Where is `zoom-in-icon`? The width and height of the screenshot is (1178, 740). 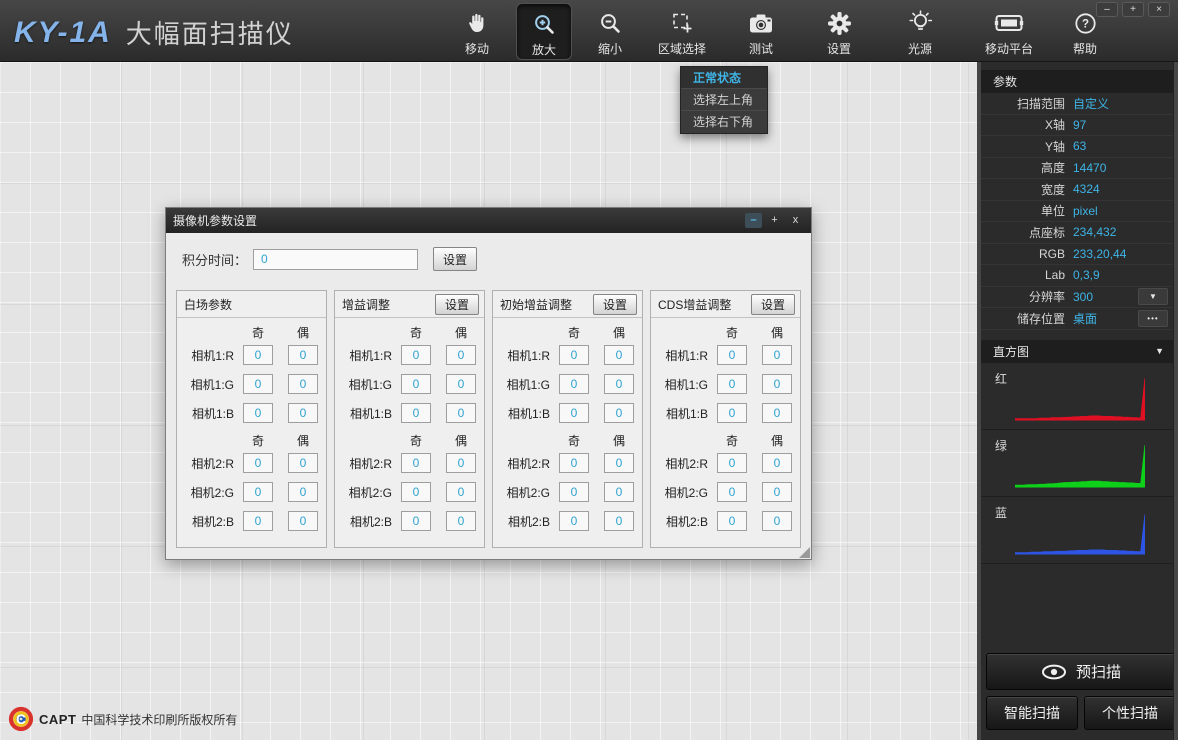
zoom-in-icon is located at coordinates (544, 24).